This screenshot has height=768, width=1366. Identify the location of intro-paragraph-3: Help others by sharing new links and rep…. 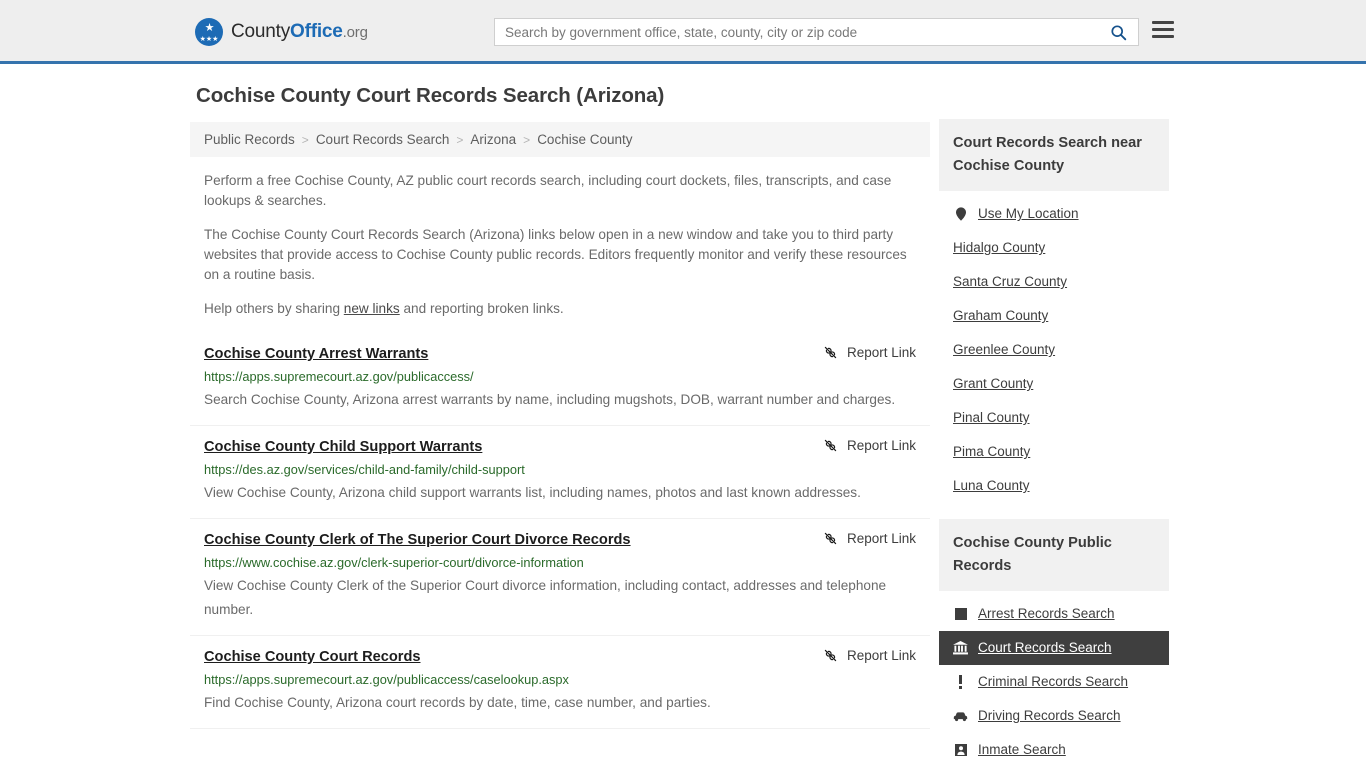
(560, 309).